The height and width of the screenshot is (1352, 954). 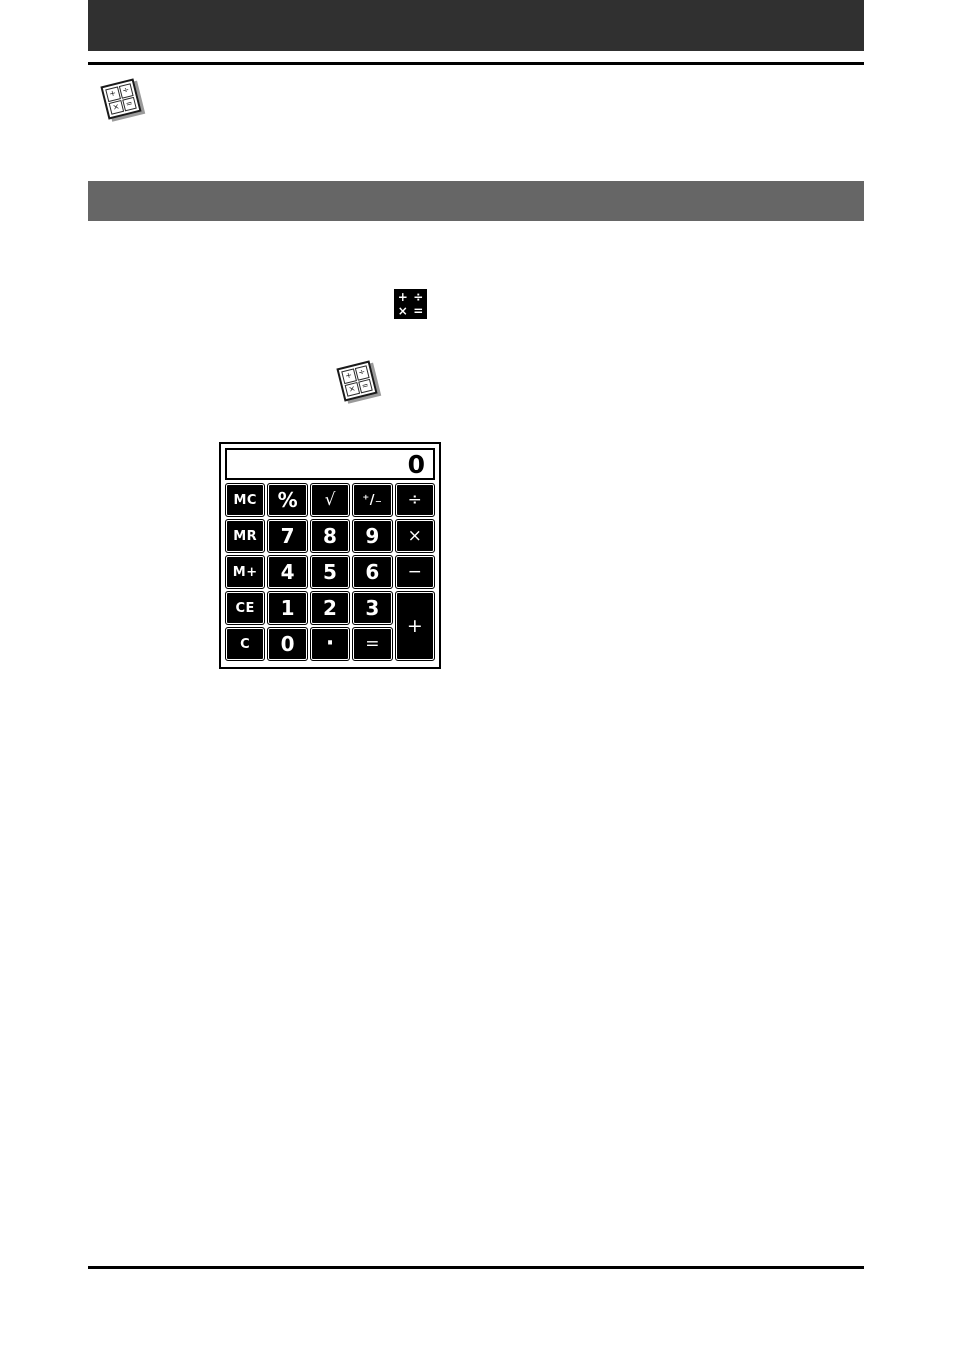 I want to click on calculator-key-digit-5: 5, so click(x=330, y=572).